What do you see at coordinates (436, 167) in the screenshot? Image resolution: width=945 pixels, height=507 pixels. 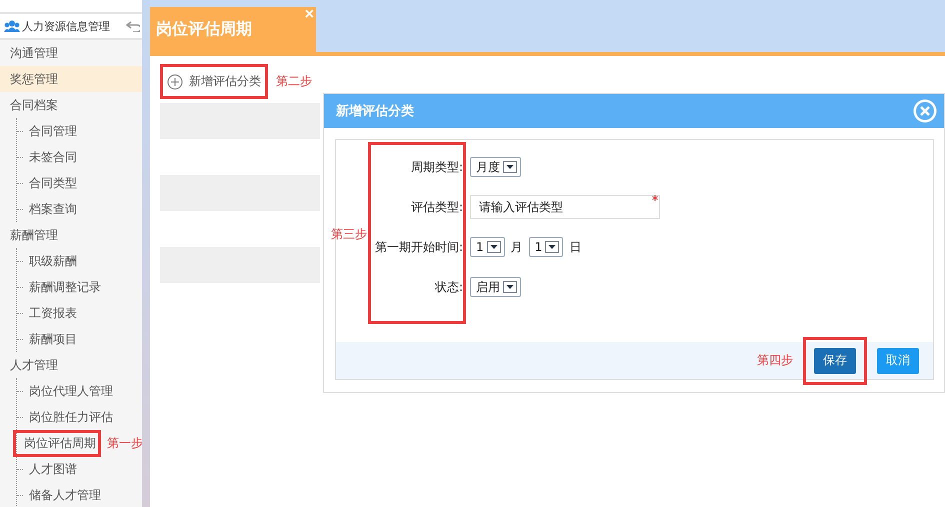 I see `field-label: 周期类型:` at bounding box center [436, 167].